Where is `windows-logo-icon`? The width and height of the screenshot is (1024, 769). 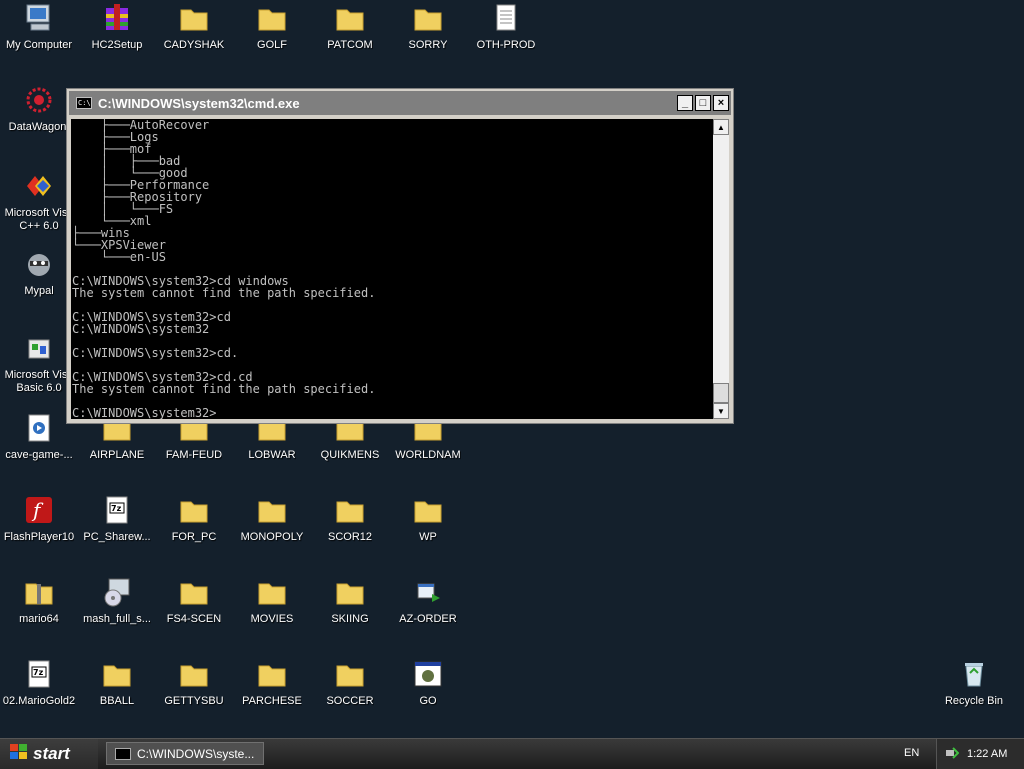 windows-logo-icon is located at coordinates (19, 754).